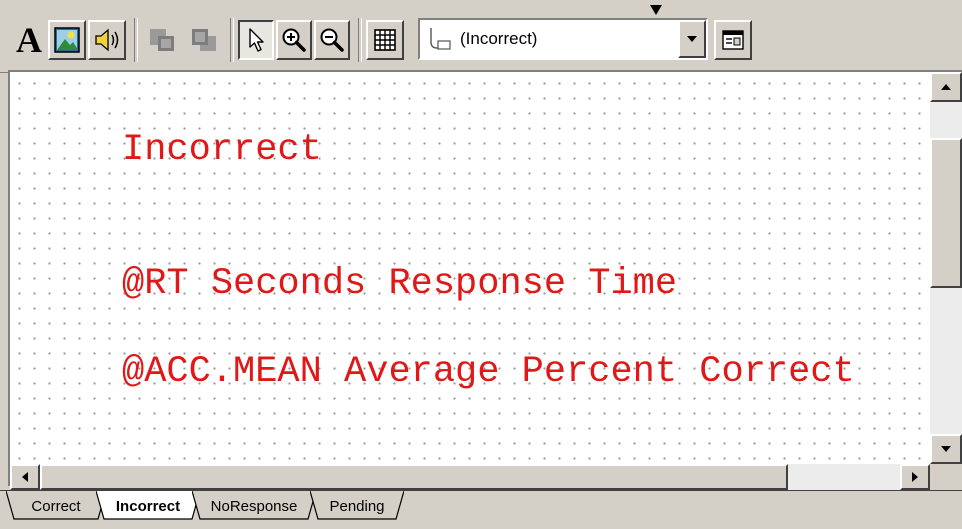 The height and width of the screenshot is (529, 962). I want to click on arrow-up-icon, so click(946, 87).